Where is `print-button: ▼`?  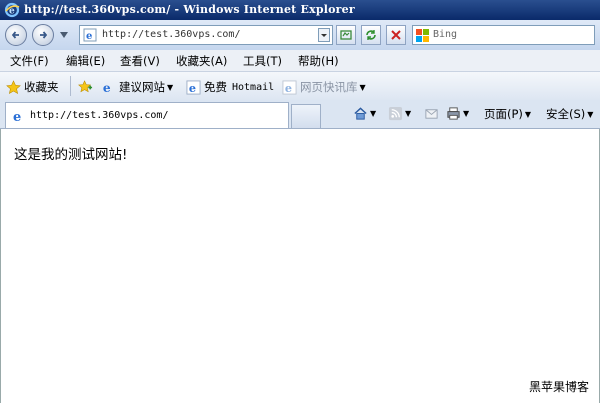
print-button: ▼ is located at coordinates (457, 113).